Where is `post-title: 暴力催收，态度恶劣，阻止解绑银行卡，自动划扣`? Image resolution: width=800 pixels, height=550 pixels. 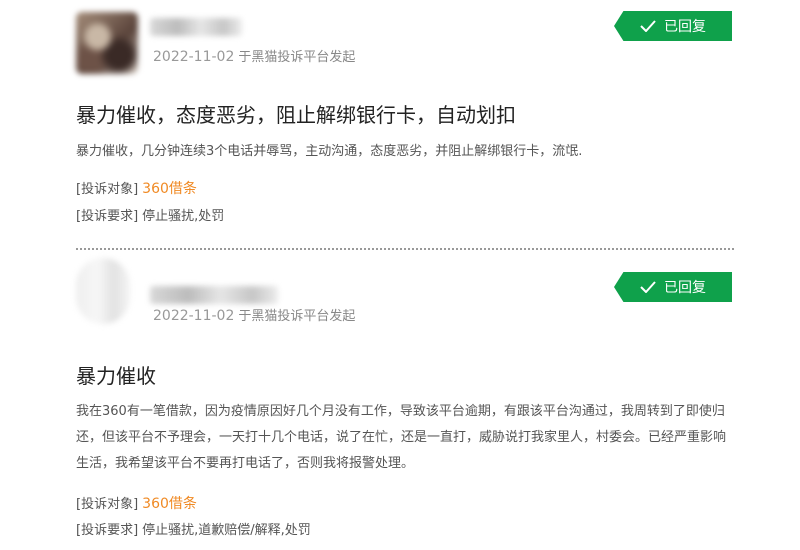 post-title: 暴力催收，态度恶劣，阻止解绑银行卡，自动划扣 is located at coordinates (296, 113).